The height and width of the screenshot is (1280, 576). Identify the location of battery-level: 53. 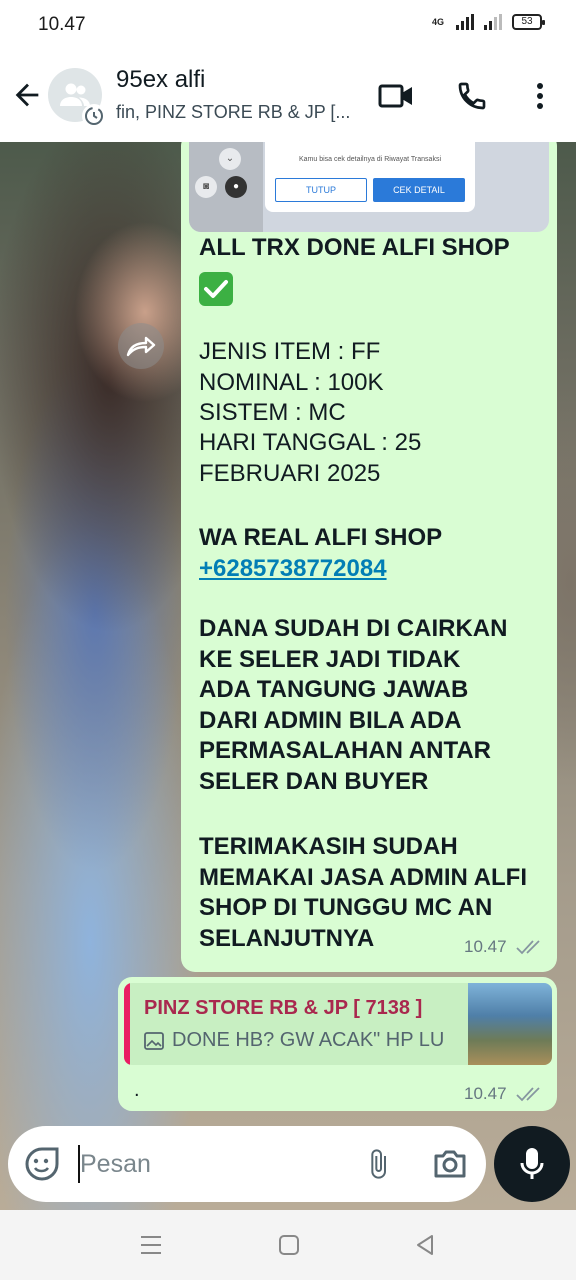
(527, 21).